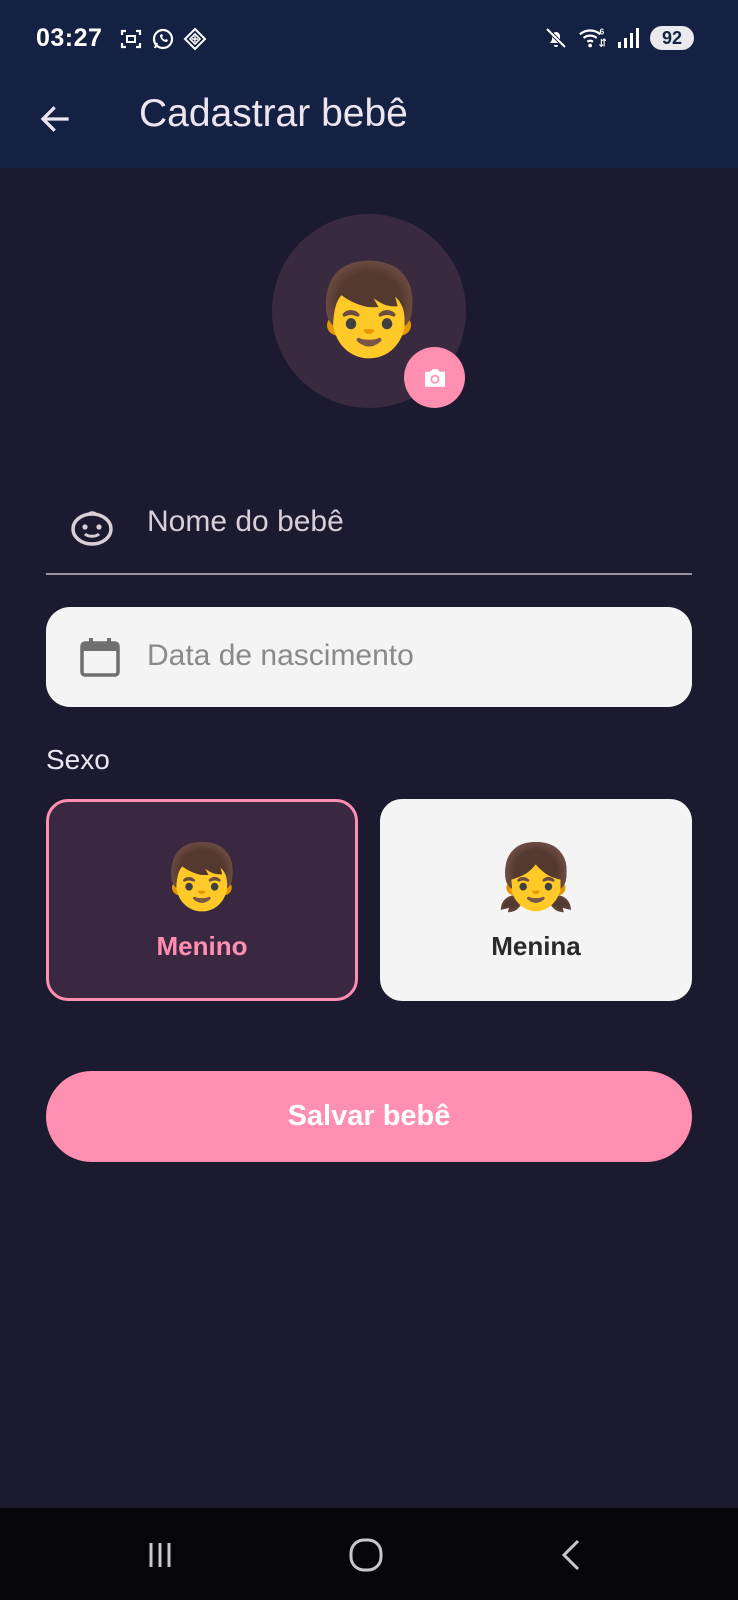 This screenshot has width=738, height=1600. I want to click on status-left-icons, so click(163, 39).